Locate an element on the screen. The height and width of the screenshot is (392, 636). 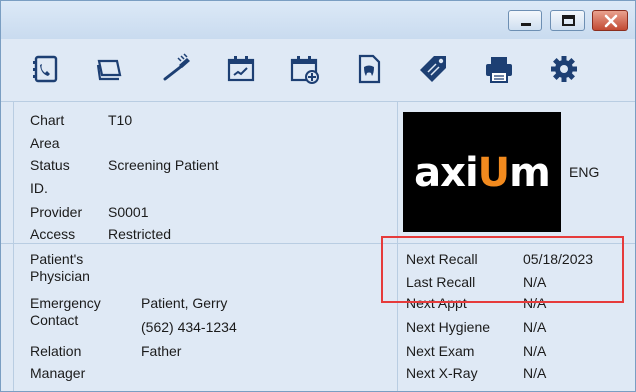
tag-button is located at coordinates (434, 69).